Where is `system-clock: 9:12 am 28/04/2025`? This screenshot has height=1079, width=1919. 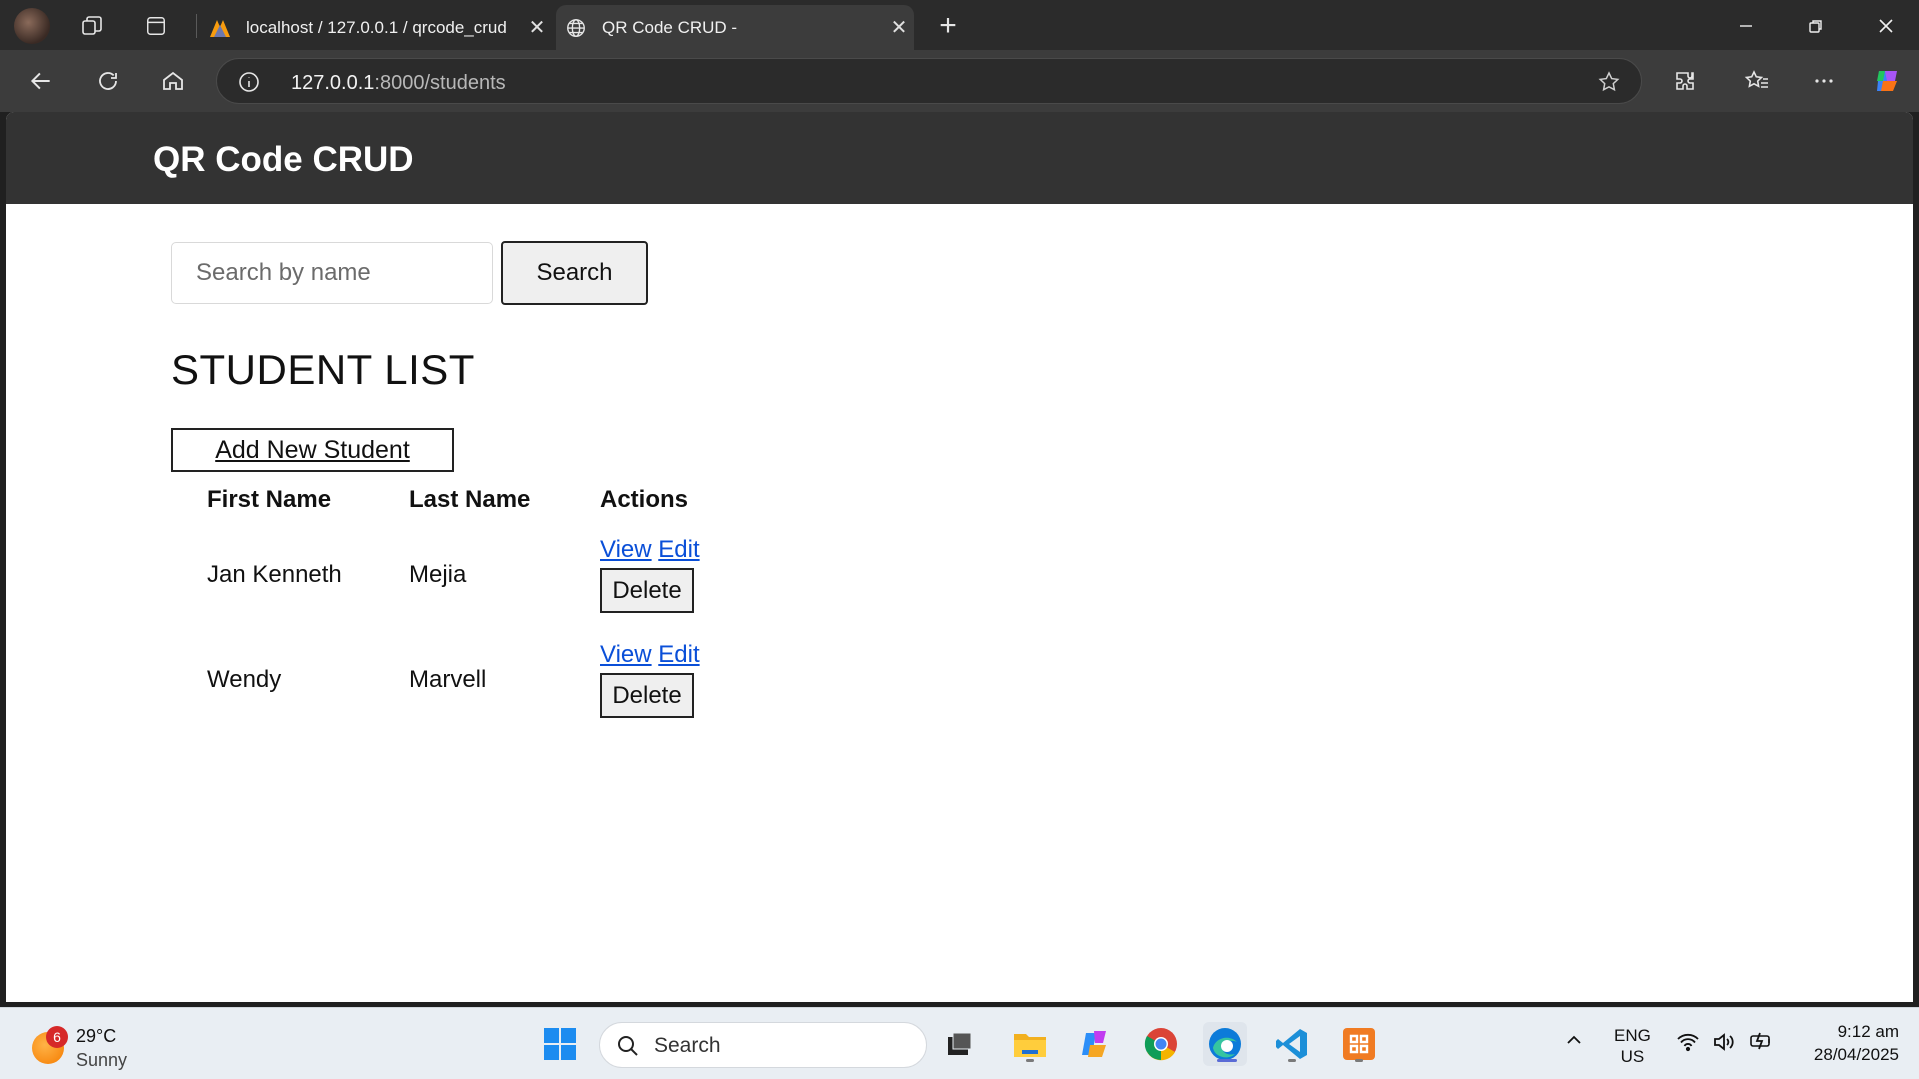
system-clock: 9:12 am 28/04/2025 is located at coordinates (1856, 1043).